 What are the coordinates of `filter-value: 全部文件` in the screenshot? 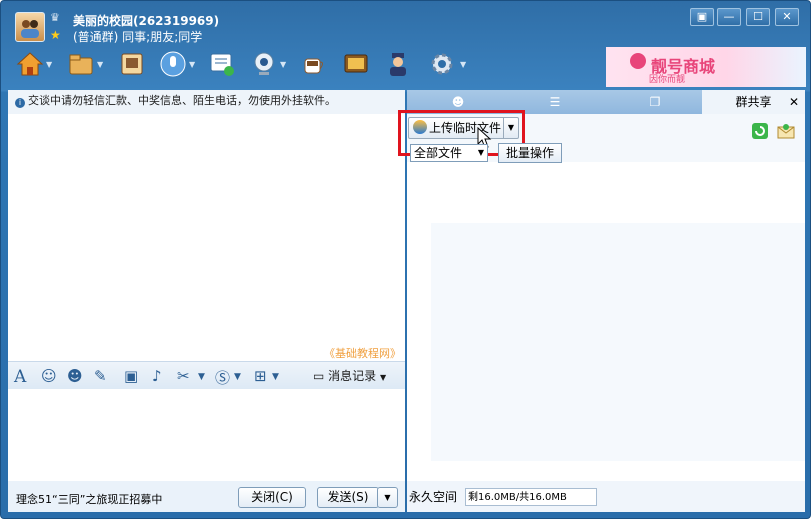 It's located at (438, 153).